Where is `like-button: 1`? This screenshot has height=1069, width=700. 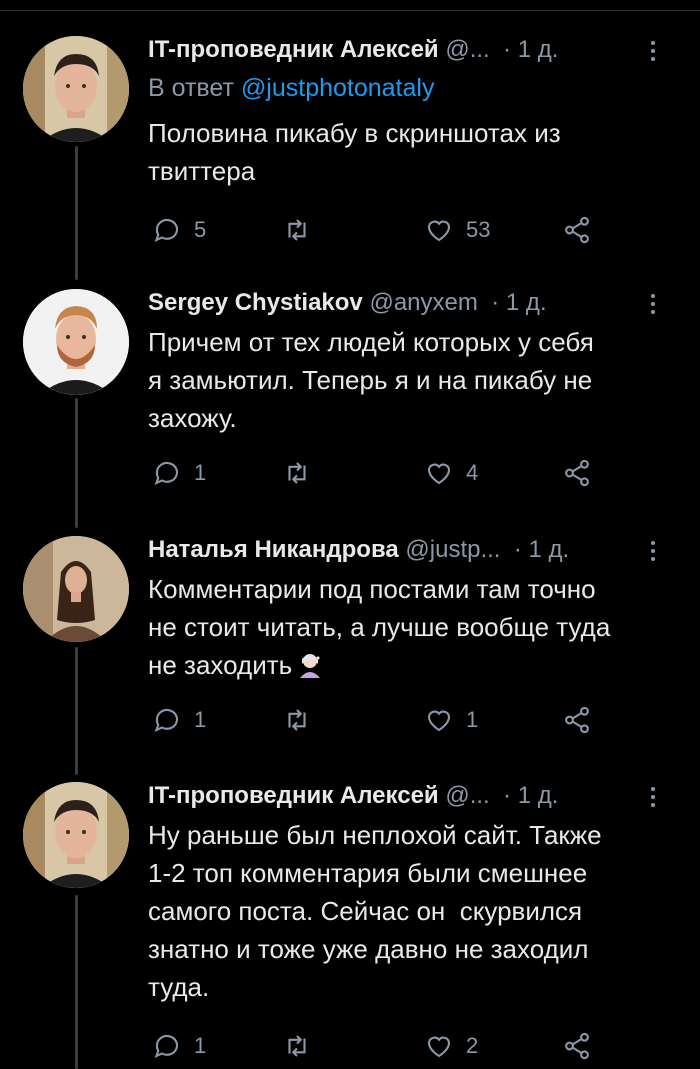 like-button: 1 is located at coordinates (451, 720).